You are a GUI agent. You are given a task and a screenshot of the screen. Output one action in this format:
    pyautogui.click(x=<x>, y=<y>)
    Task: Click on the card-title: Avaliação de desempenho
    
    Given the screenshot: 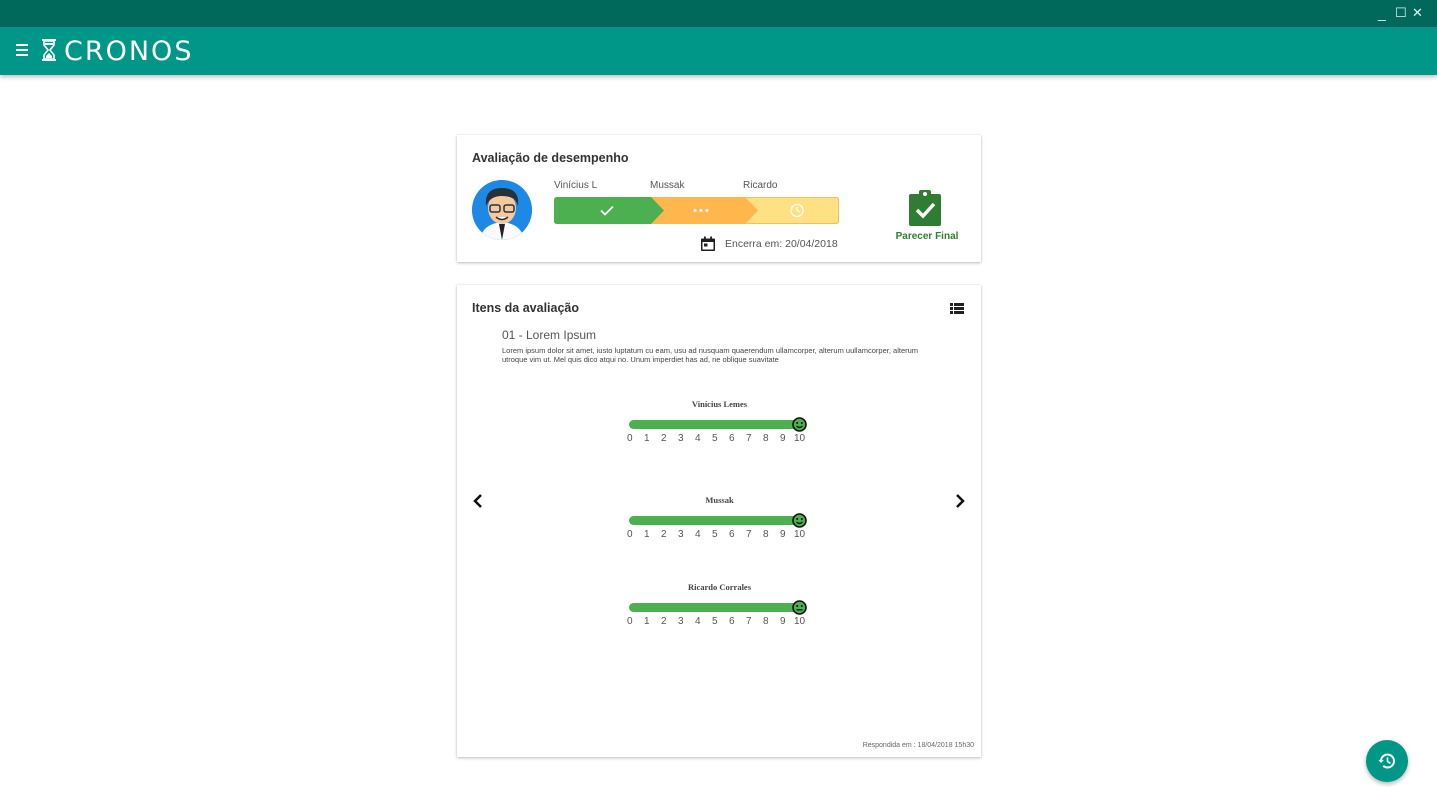 What is the action you would take?
    pyautogui.click(x=550, y=158)
    